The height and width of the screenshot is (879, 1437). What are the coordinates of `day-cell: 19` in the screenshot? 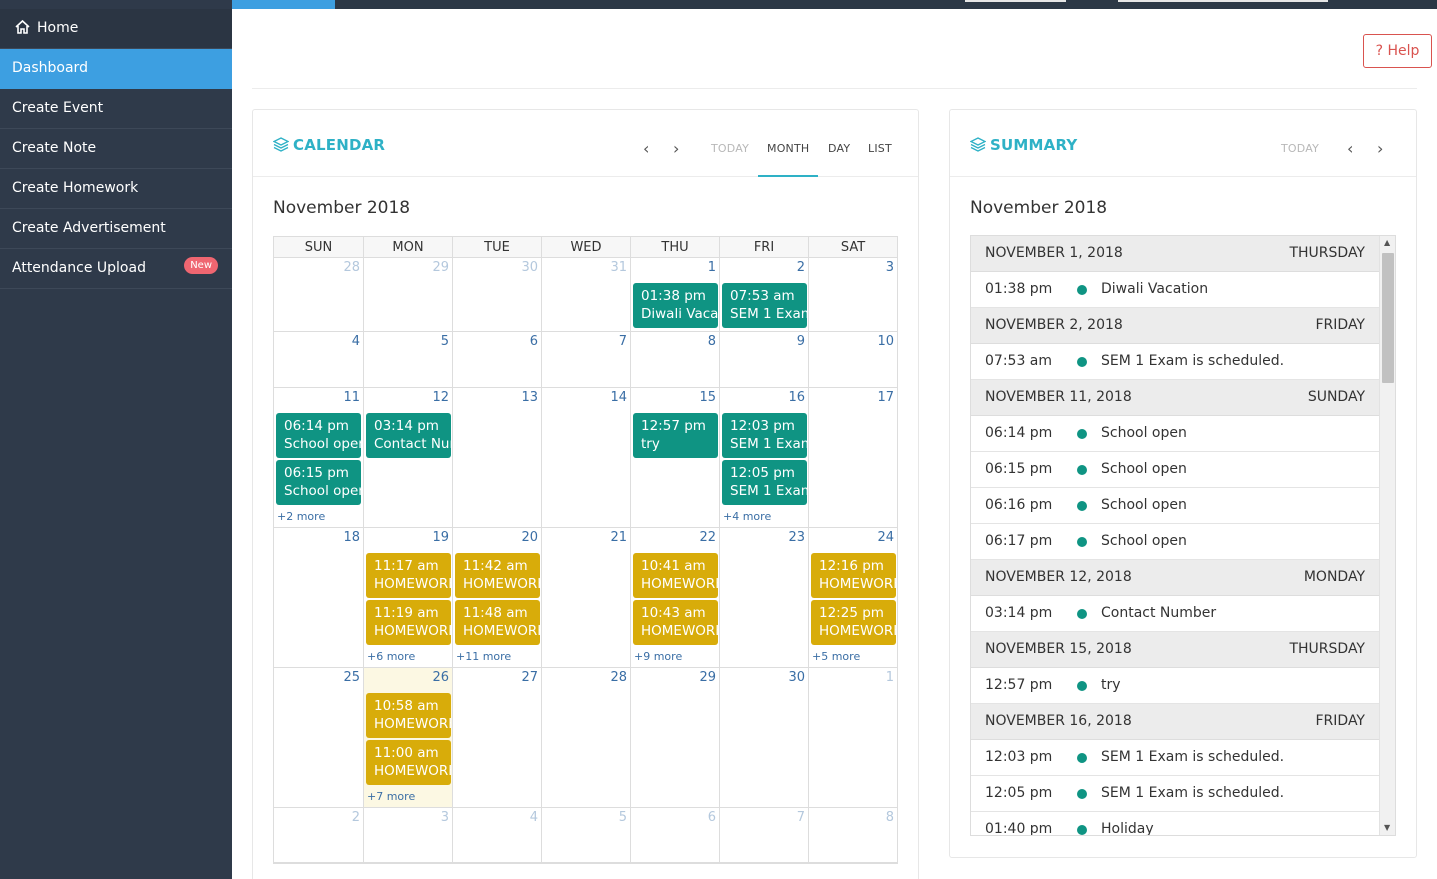 It's located at (408, 598).